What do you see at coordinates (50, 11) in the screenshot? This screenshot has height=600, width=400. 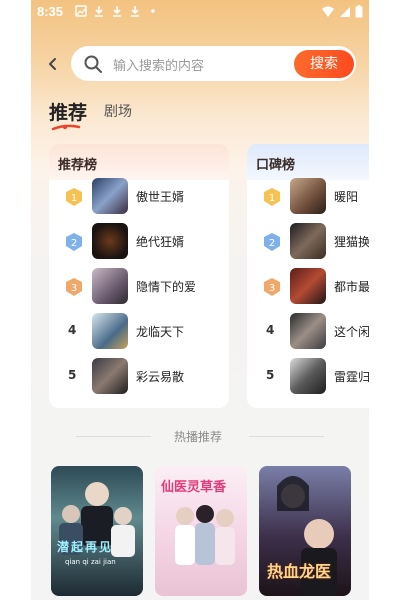 I see `status-time: 8:35` at bounding box center [50, 11].